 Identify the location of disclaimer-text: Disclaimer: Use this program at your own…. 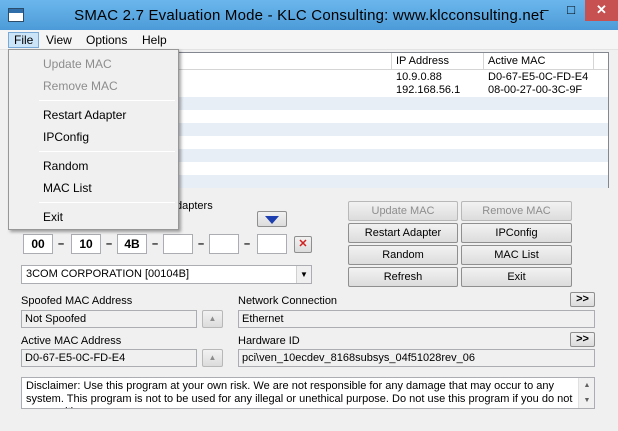
(299, 394).